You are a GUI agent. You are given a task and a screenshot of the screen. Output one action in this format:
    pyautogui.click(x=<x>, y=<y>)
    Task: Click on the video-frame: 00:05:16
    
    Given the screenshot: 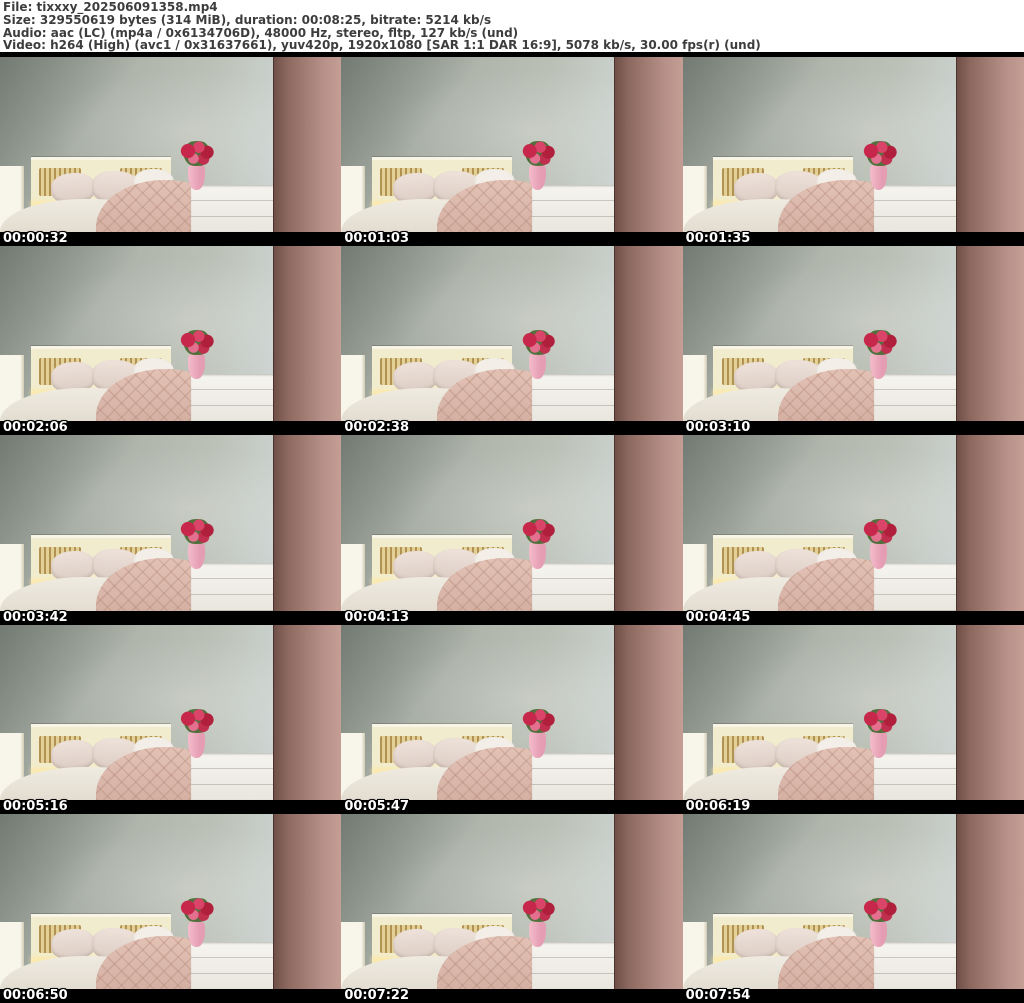 What is the action you would take?
    pyautogui.click(x=171, y=719)
    